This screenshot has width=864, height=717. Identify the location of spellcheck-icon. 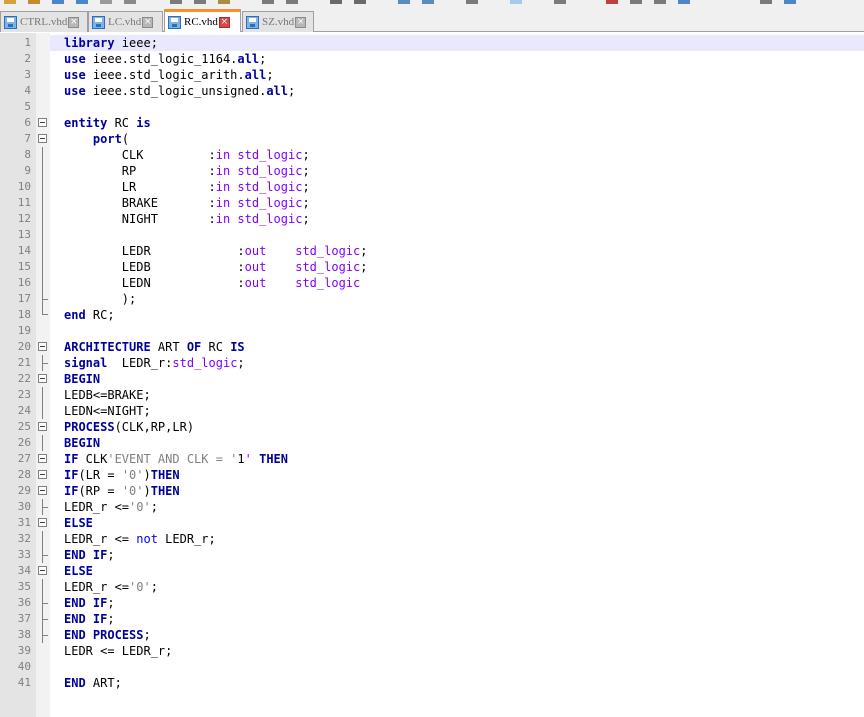
(790, 2).